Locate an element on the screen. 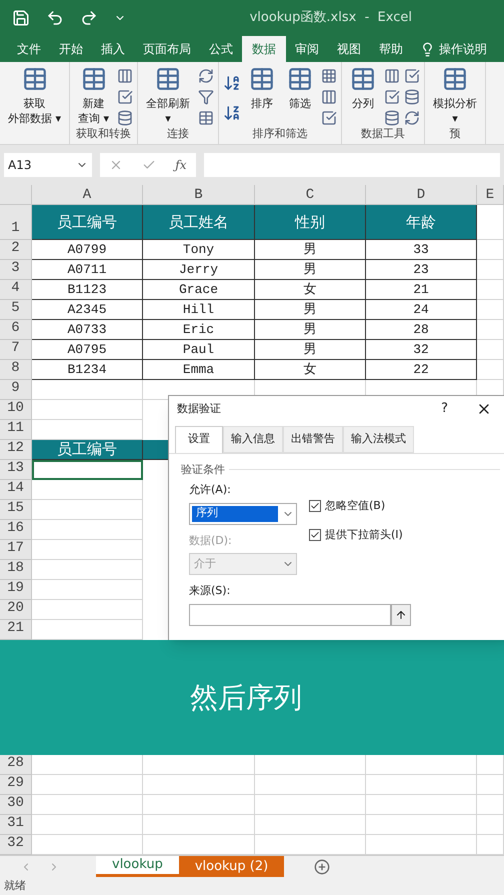 The height and width of the screenshot is (895, 504). ribbon-group-label: 排序和筛选 is located at coordinates (280, 134).